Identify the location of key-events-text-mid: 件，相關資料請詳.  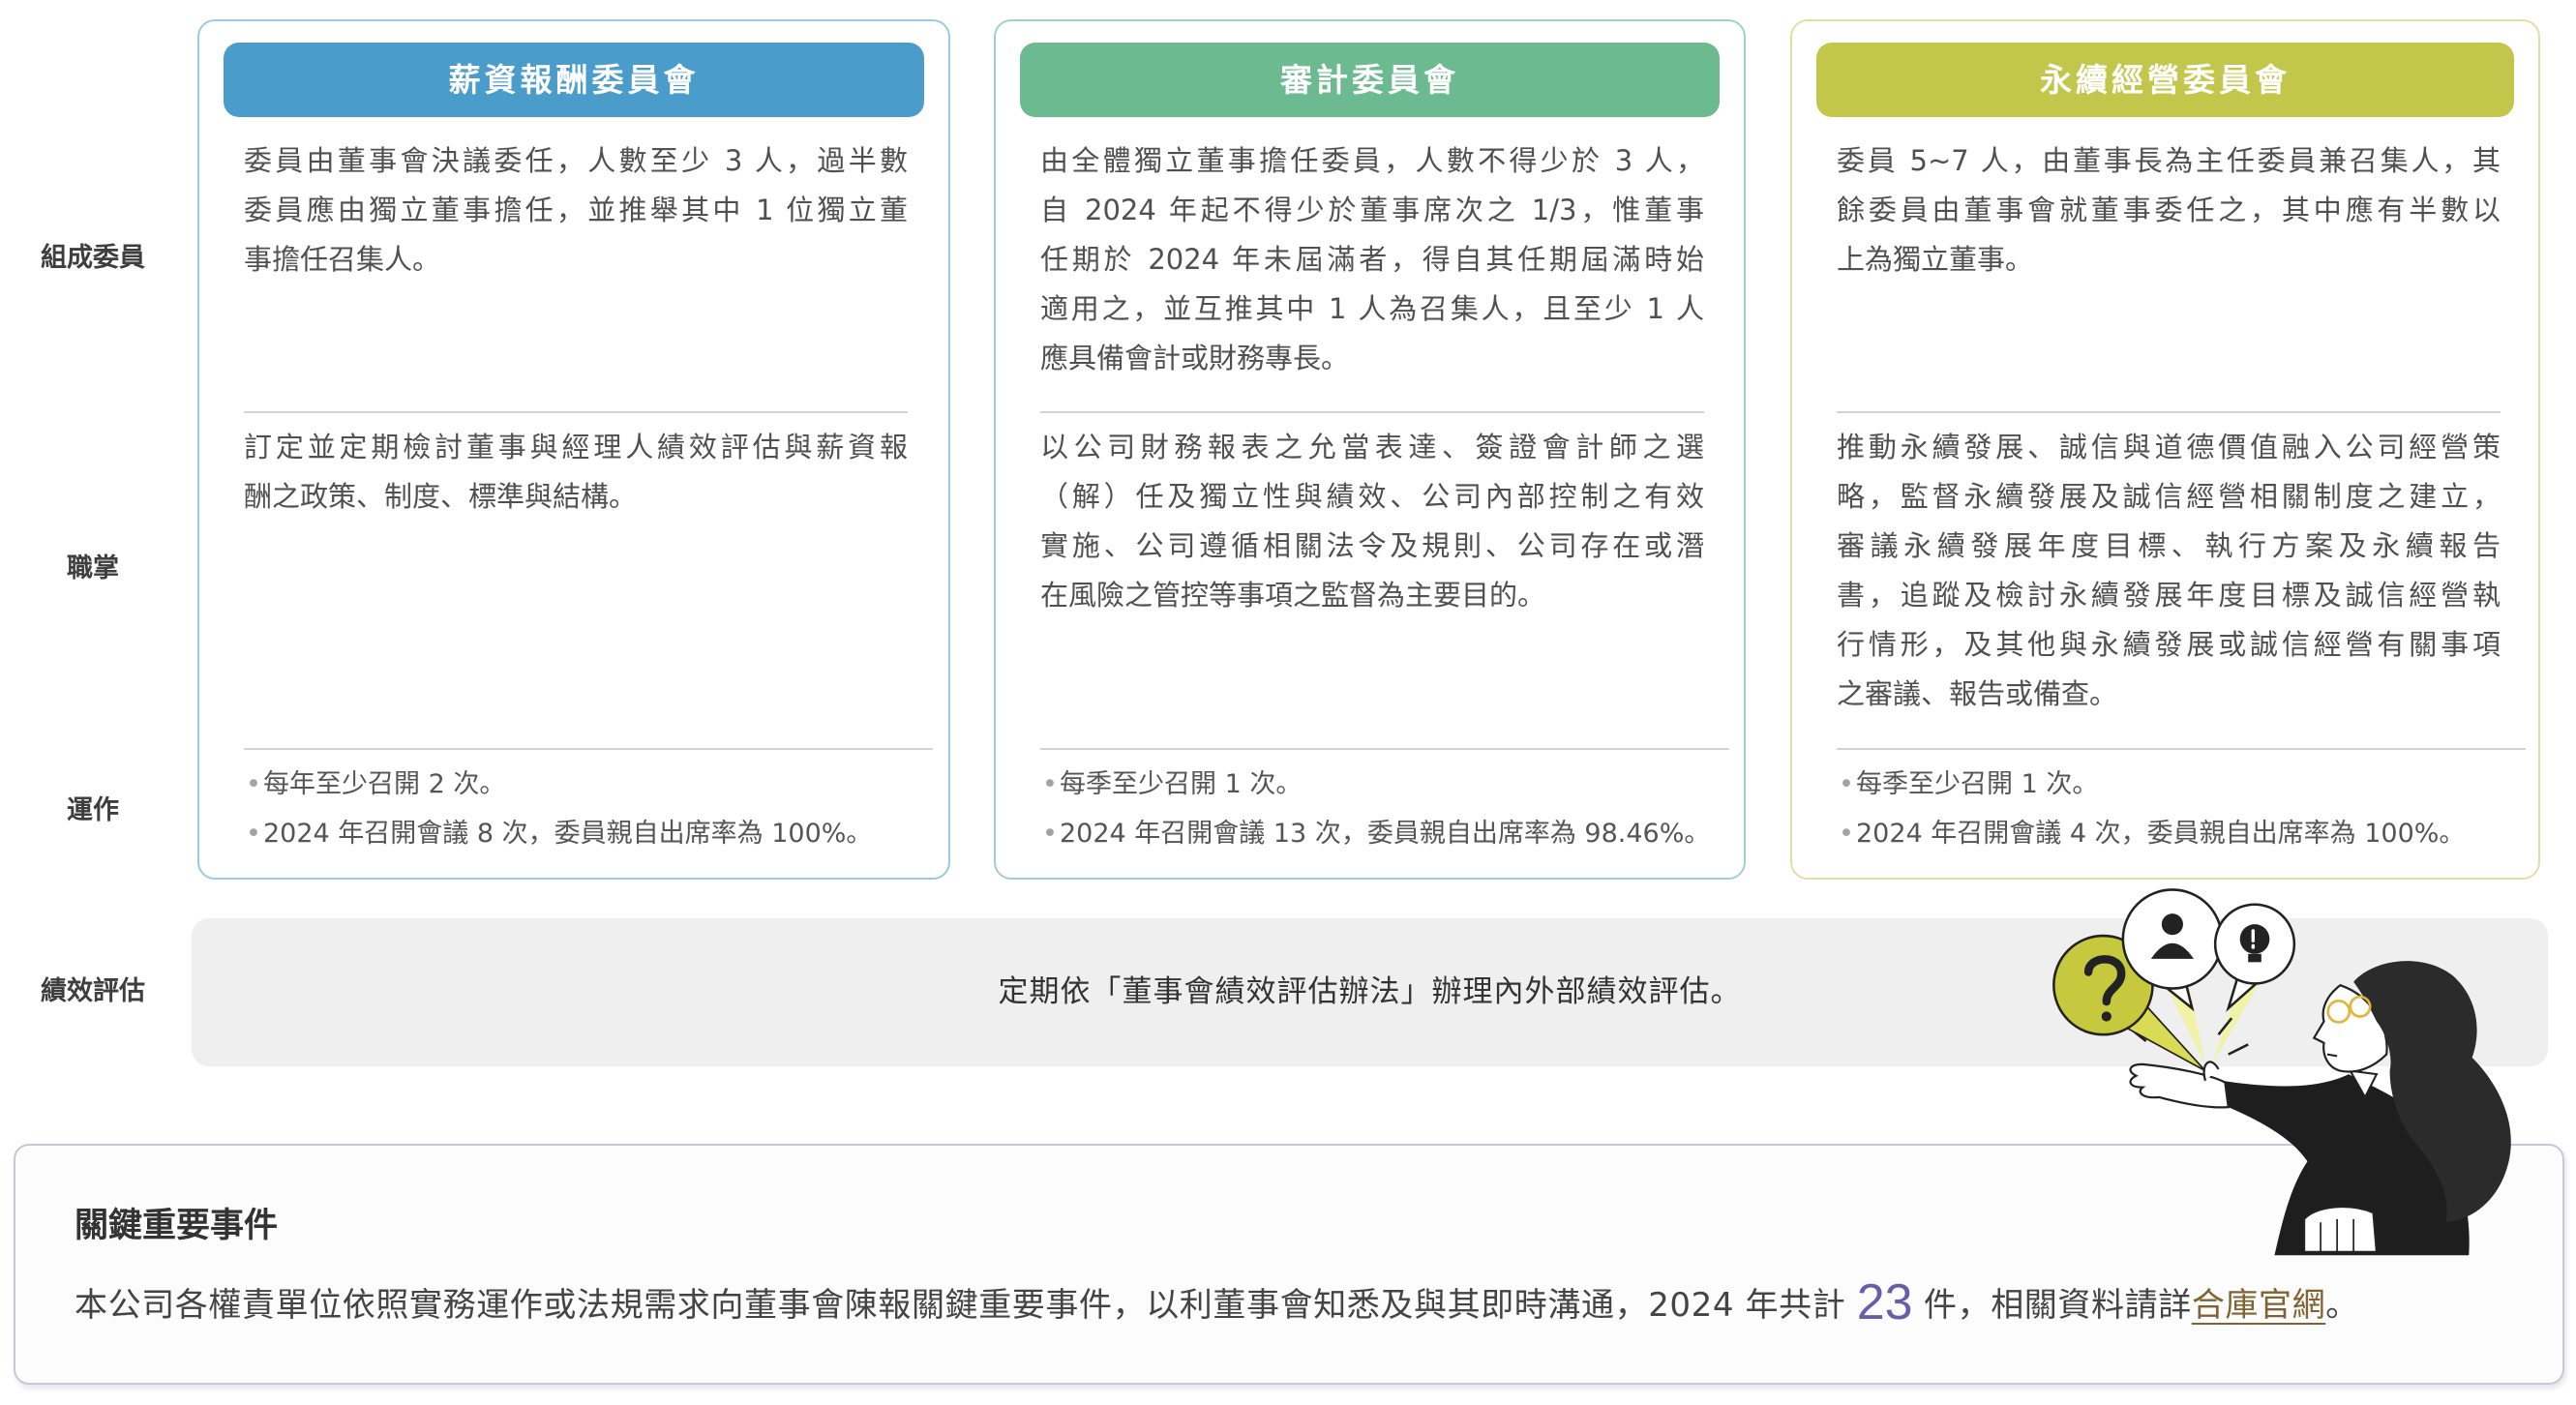
(2052, 1305).